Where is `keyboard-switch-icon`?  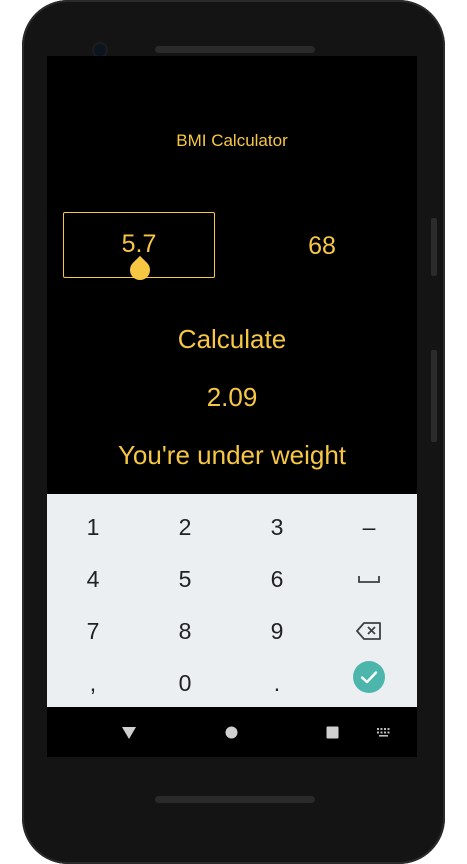
keyboard-switch-icon is located at coordinates (382, 732).